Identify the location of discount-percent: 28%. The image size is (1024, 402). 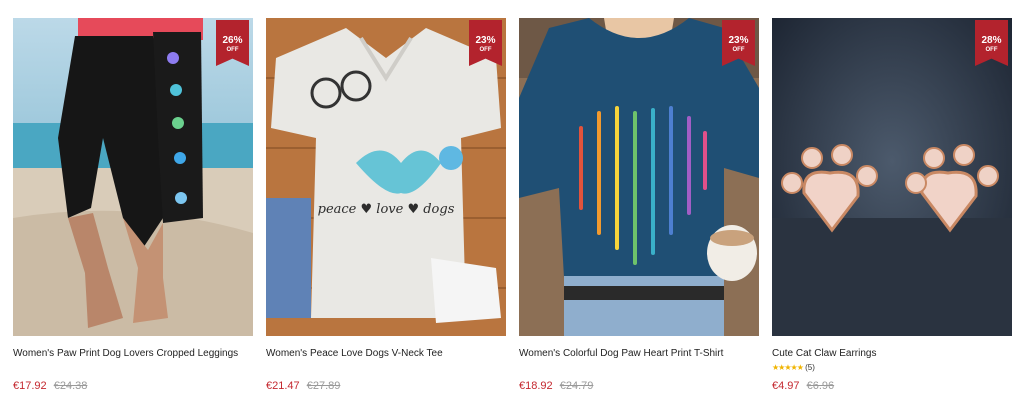
(991, 40).